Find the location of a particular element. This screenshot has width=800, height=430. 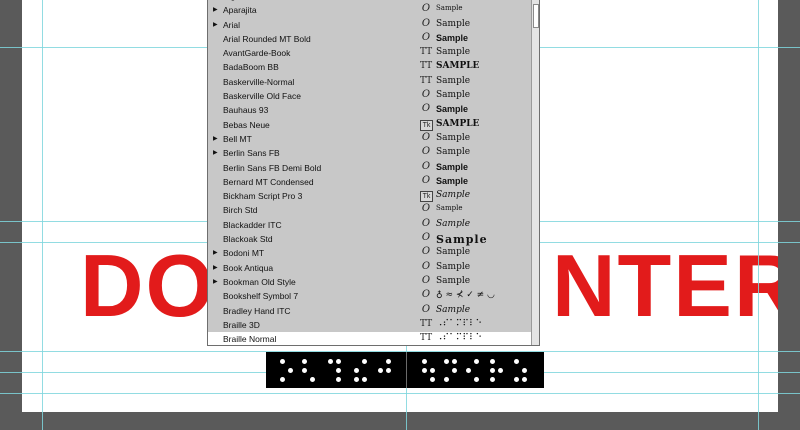

font-menu-item: Bebas Neue Tk SAMPLE is located at coordinates (369, 125).